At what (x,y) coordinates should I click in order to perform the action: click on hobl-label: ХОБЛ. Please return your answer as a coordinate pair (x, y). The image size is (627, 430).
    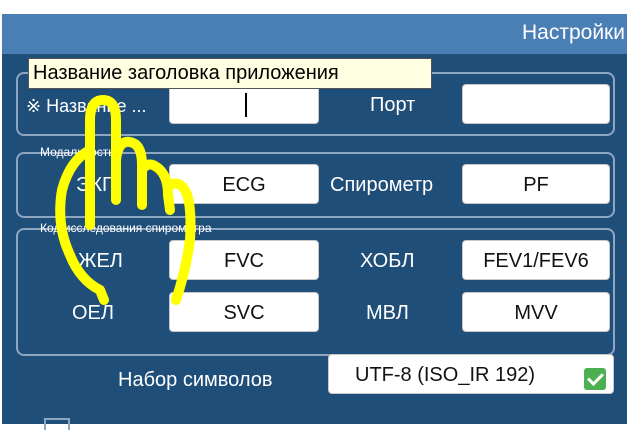
    Looking at the image, I should click on (387, 261).